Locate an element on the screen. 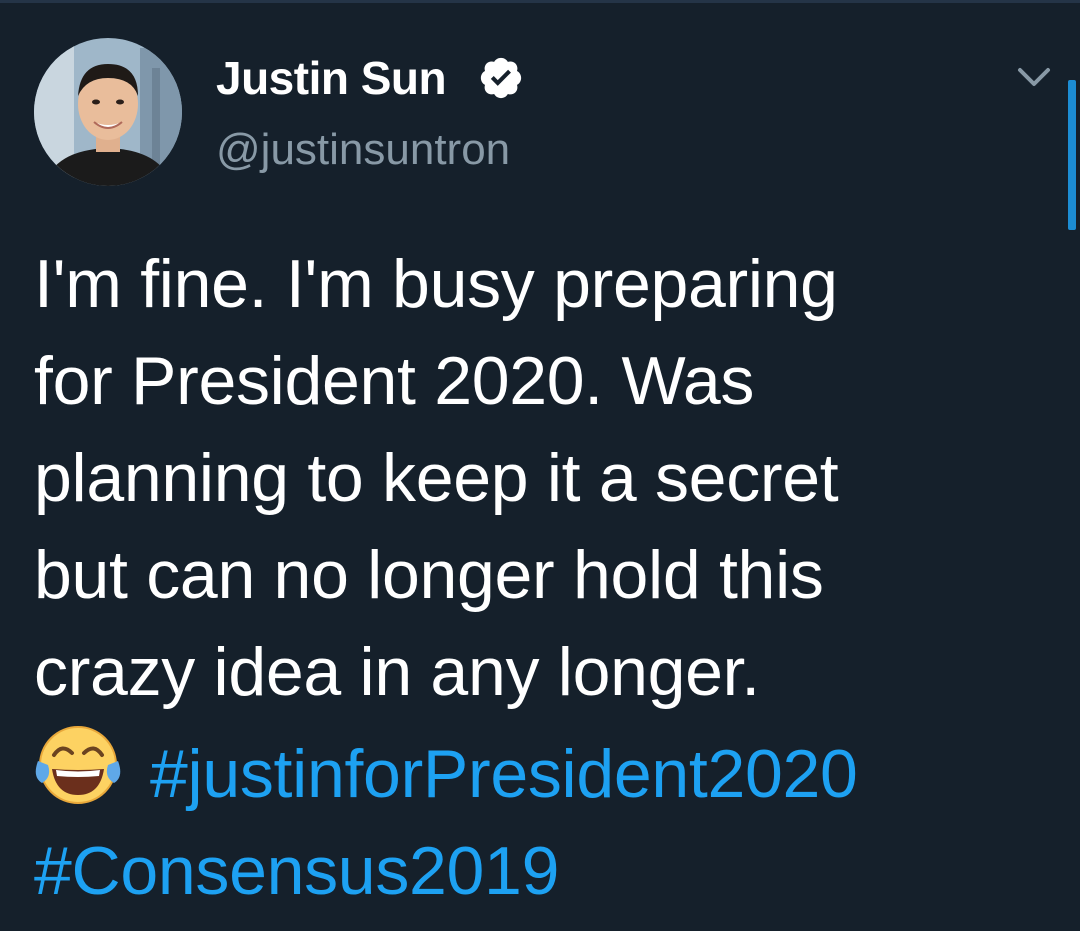 The image size is (1080, 931). author-display-name: Justin Sun is located at coordinates (331, 78).